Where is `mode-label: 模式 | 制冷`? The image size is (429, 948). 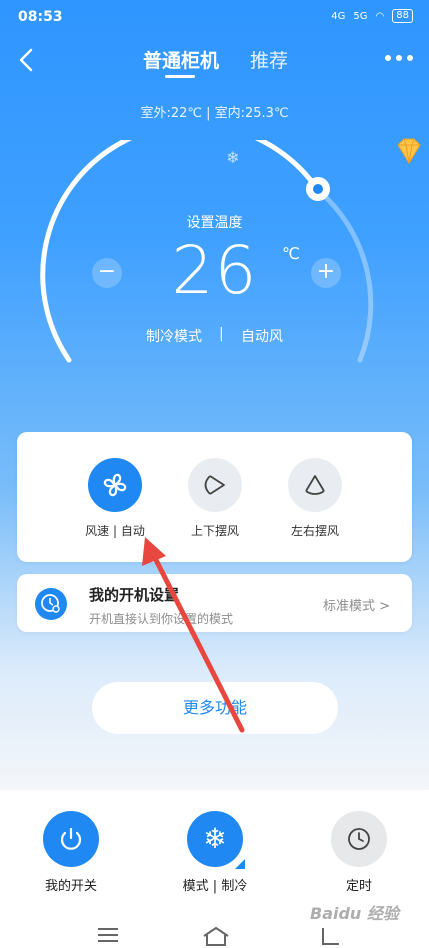 mode-label: 模式 | 制冷 is located at coordinates (215, 886).